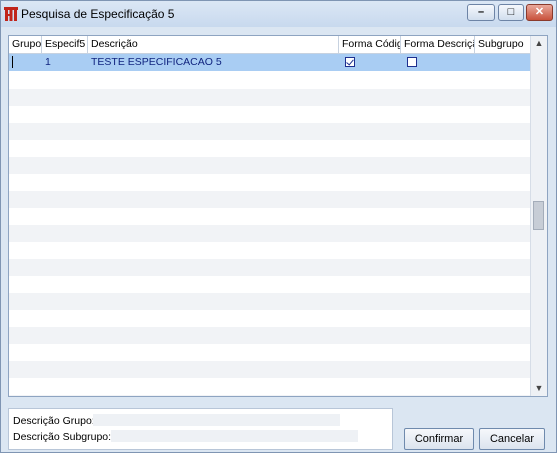 Image resolution: width=557 pixels, height=453 pixels. Describe the element at coordinates (539, 388) in the screenshot. I see `scroll-down-arrow-icon: ▼` at that location.